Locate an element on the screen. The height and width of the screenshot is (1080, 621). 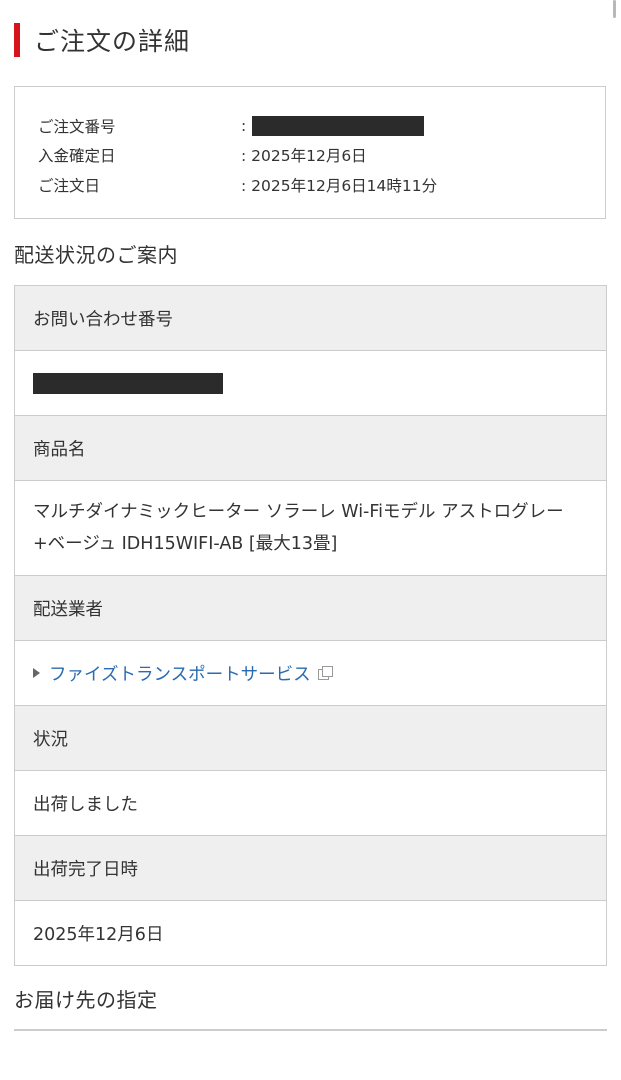
order-date-row: ご注文日 : 2025年12月6日14時11分 is located at coordinates (310, 185).